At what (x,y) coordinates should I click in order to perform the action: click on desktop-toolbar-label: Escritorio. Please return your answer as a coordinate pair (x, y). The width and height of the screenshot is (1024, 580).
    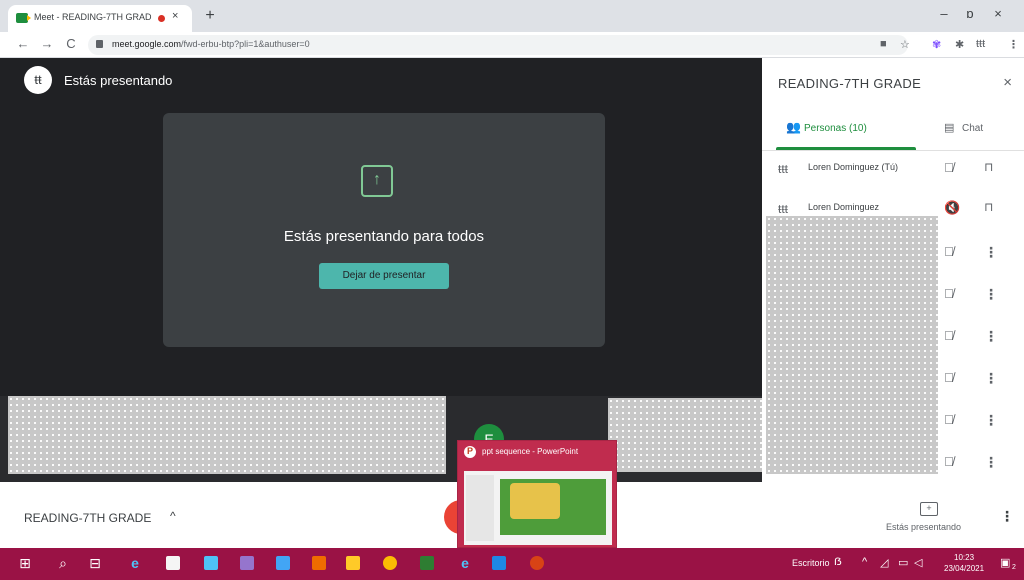
    Looking at the image, I should click on (811, 563).